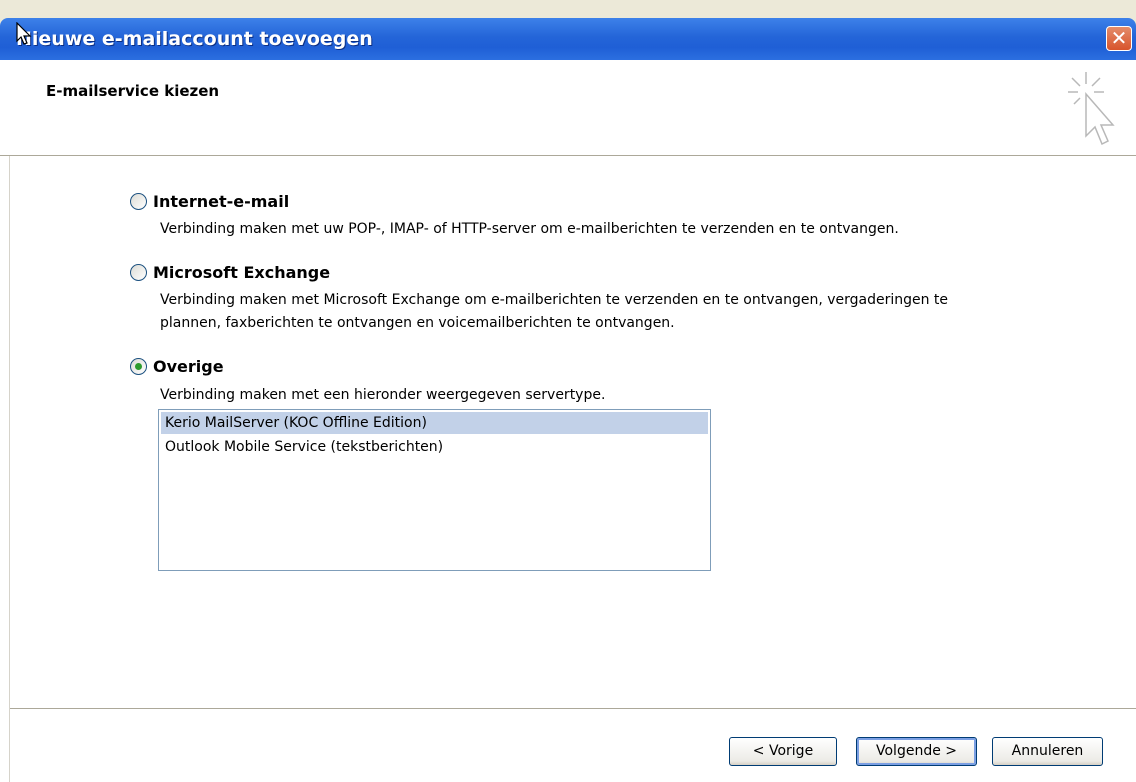  I want to click on page-title: E-mailservice kiezen, so click(133, 91).